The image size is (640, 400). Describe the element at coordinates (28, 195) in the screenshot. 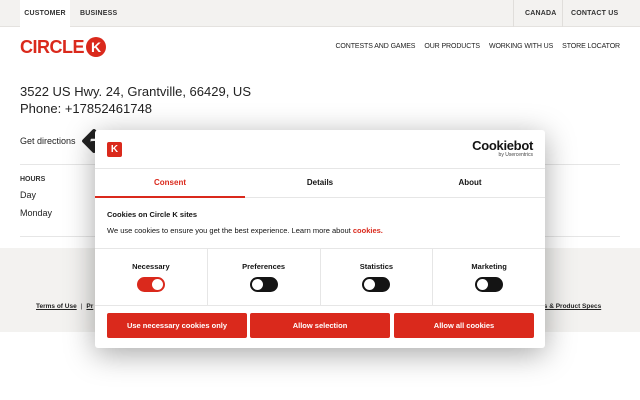

I see `hours-day-label: Day` at that location.